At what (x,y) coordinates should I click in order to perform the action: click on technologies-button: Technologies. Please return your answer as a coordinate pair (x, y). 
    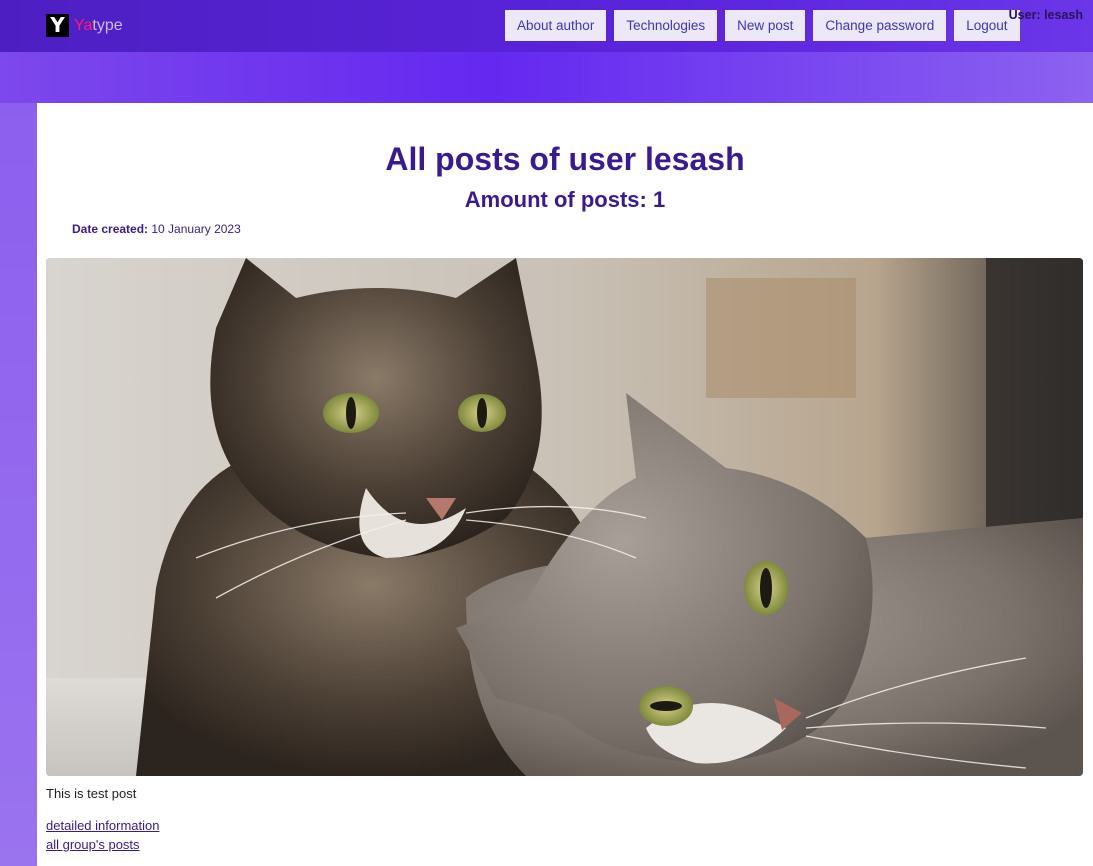
    Looking at the image, I should click on (666, 25).